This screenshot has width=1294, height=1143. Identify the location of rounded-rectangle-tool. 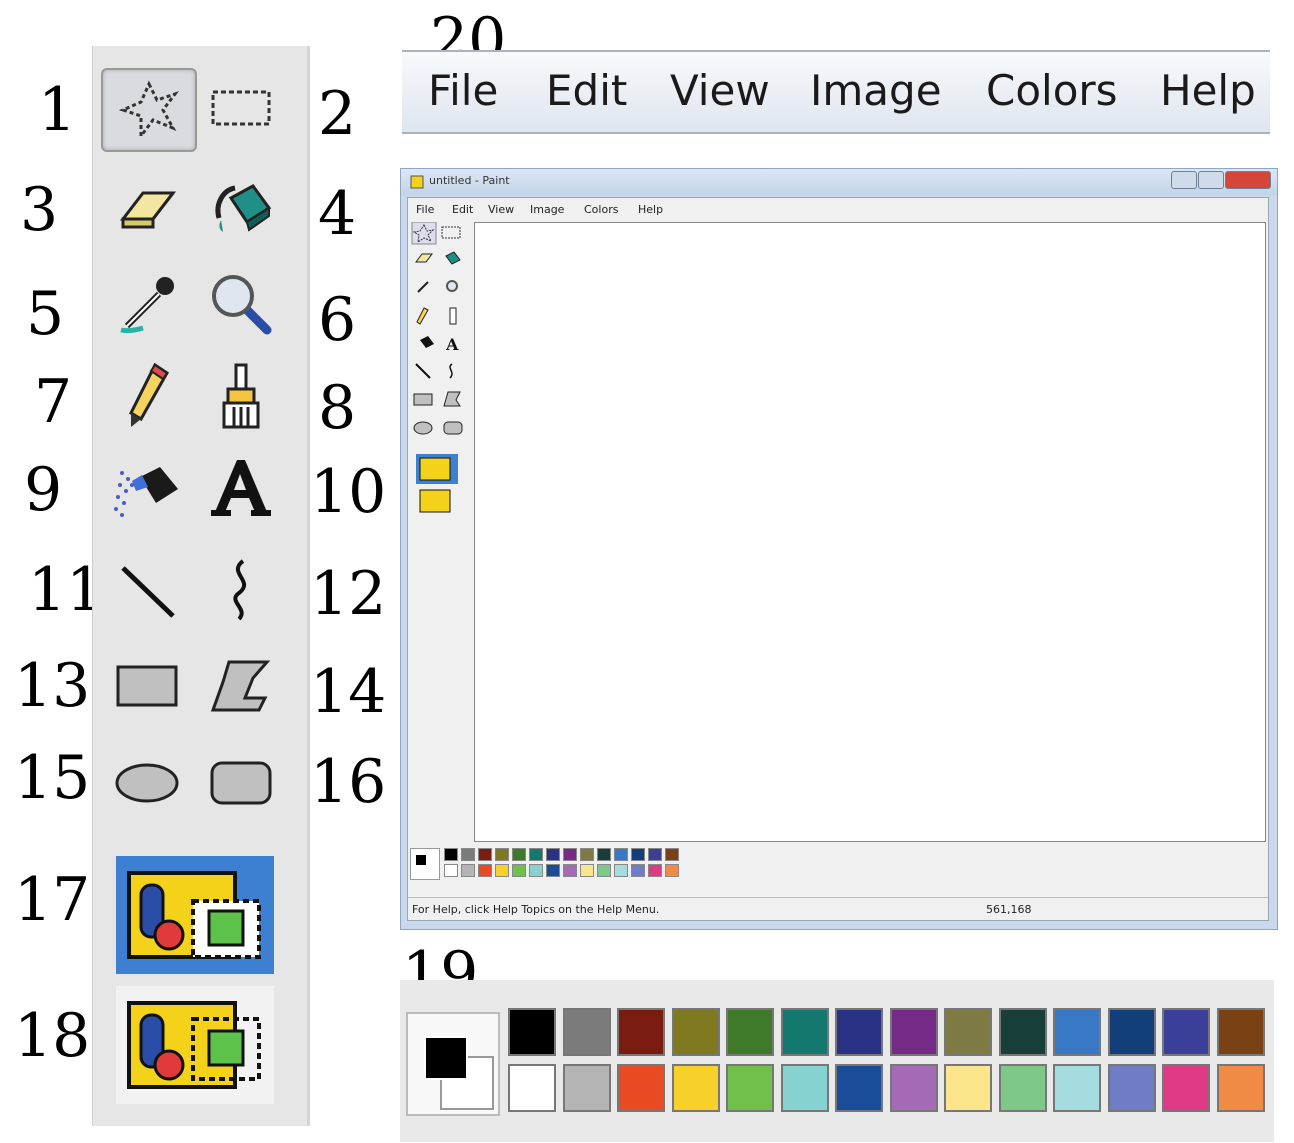
(241, 782).